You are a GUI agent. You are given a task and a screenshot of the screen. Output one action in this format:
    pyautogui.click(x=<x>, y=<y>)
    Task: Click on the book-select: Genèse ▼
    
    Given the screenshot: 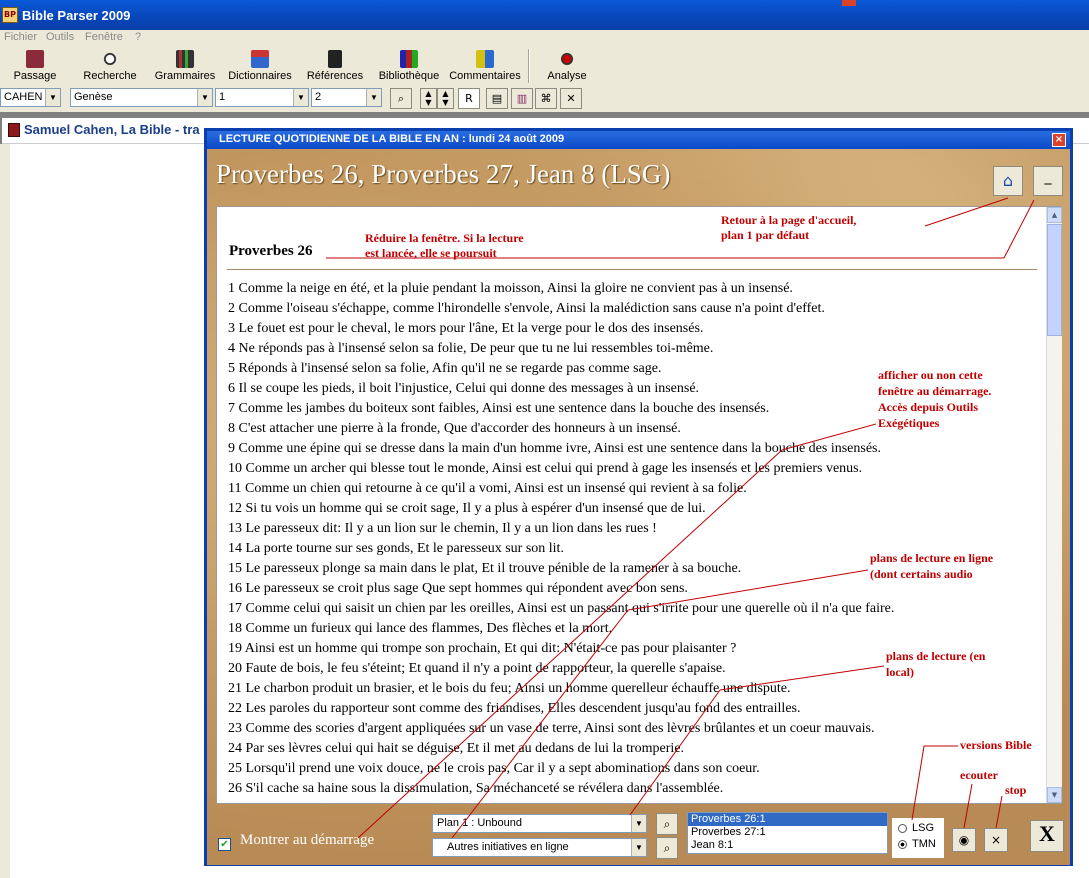 What is the action you would take?
    pyautogui.click(x=141, y=97)
    